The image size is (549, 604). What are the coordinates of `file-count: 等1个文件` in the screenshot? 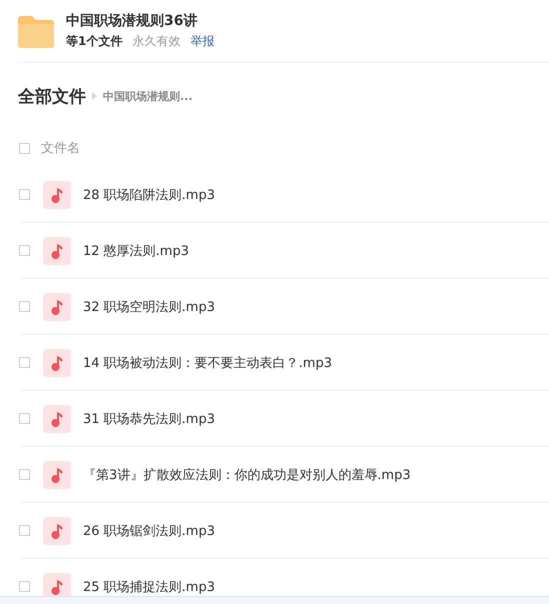 It's located at (94, 41).